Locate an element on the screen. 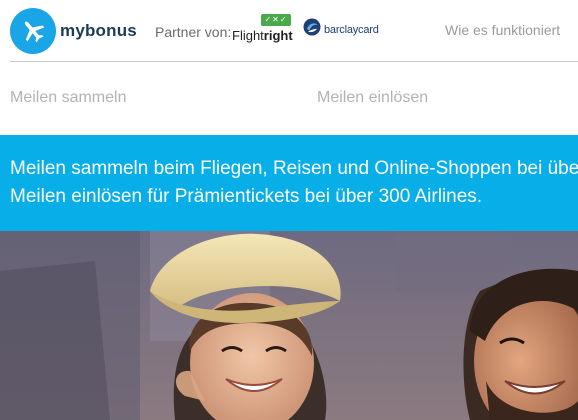 This screenshot has height=420, width=578. barclaycard-text: barclaycard is located at coordinates (351, 29).